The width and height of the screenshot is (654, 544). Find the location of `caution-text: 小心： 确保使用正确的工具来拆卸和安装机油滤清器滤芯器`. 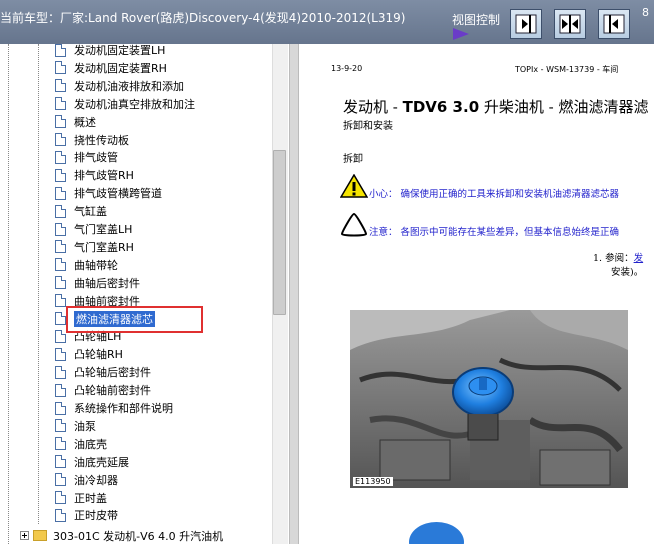

caution-text: 小心： 确保使用正确的工具来拆卸和安装机油滤清器滤芯器 is located at coordinates (494, 194).